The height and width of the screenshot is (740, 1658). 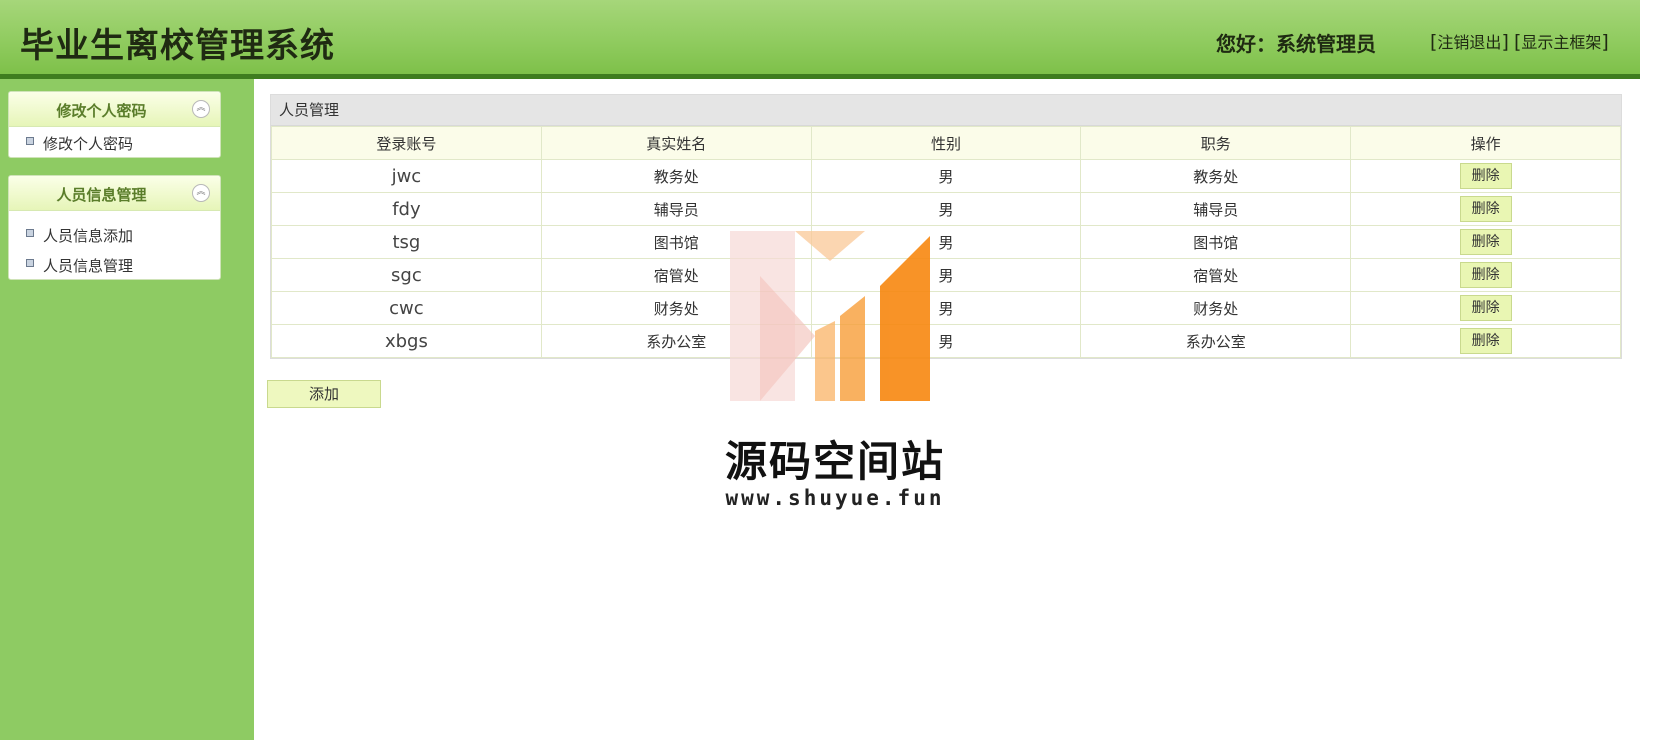 What do you see at coordinates (177, 46) in the screenshot?
I see `app-title: 毕业生离校管理系统` at bounding box center [177, 46].